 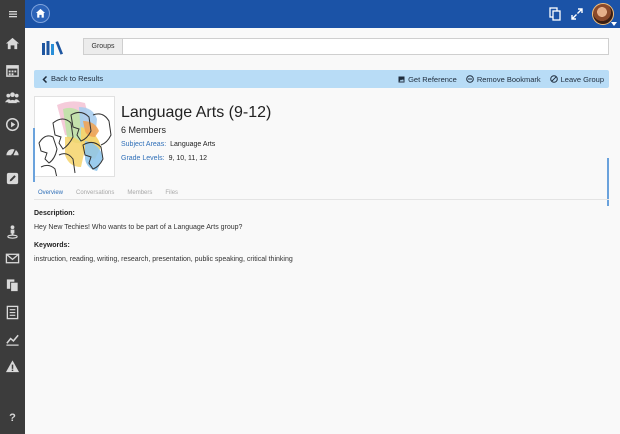 What do you see at coordinates (321, 199) in the screenshot?
I see `tabs-divider` at bounding box center [321, 199].